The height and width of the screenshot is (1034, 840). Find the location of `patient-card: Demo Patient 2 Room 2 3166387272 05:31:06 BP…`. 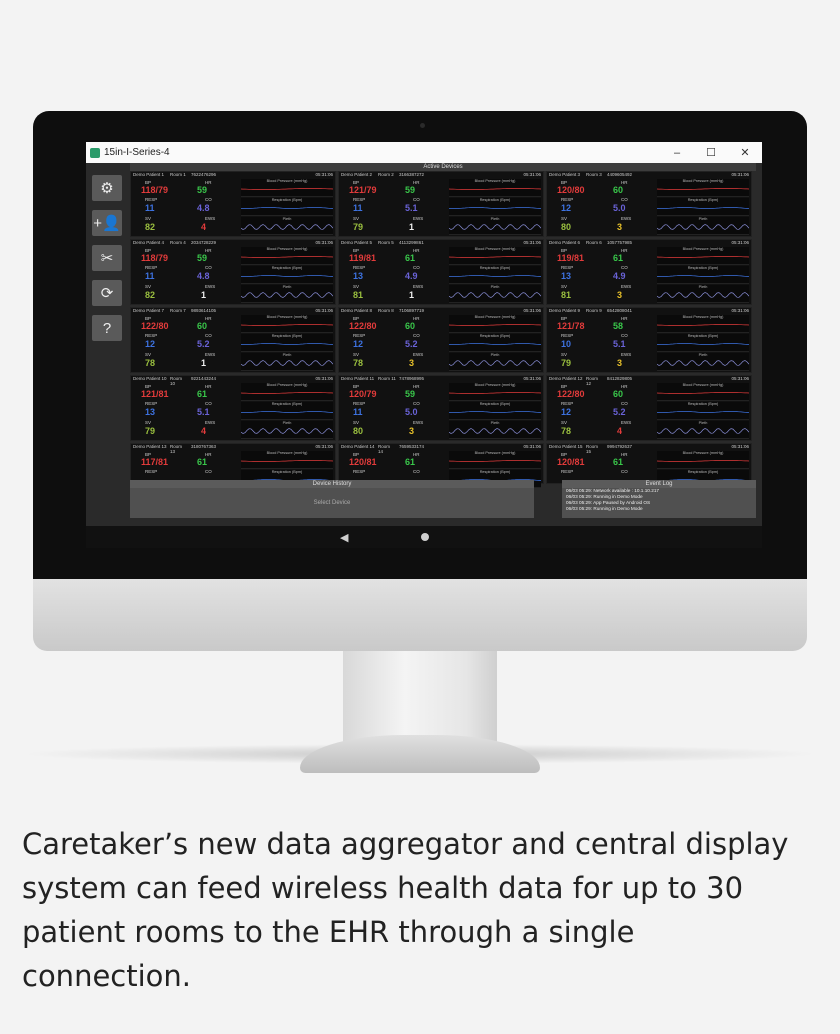

patient-card: Demo Patient 2 Room 2 3166387272 05:31:06 BP… is located at coordinates (441, 204).